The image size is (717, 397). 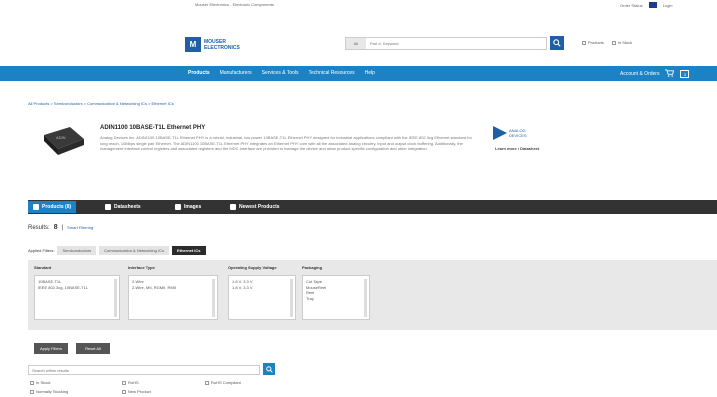 I want to click on filter-option: IEEE 802.3cg, 10BASE-T1L, so click(x=77, y=288).